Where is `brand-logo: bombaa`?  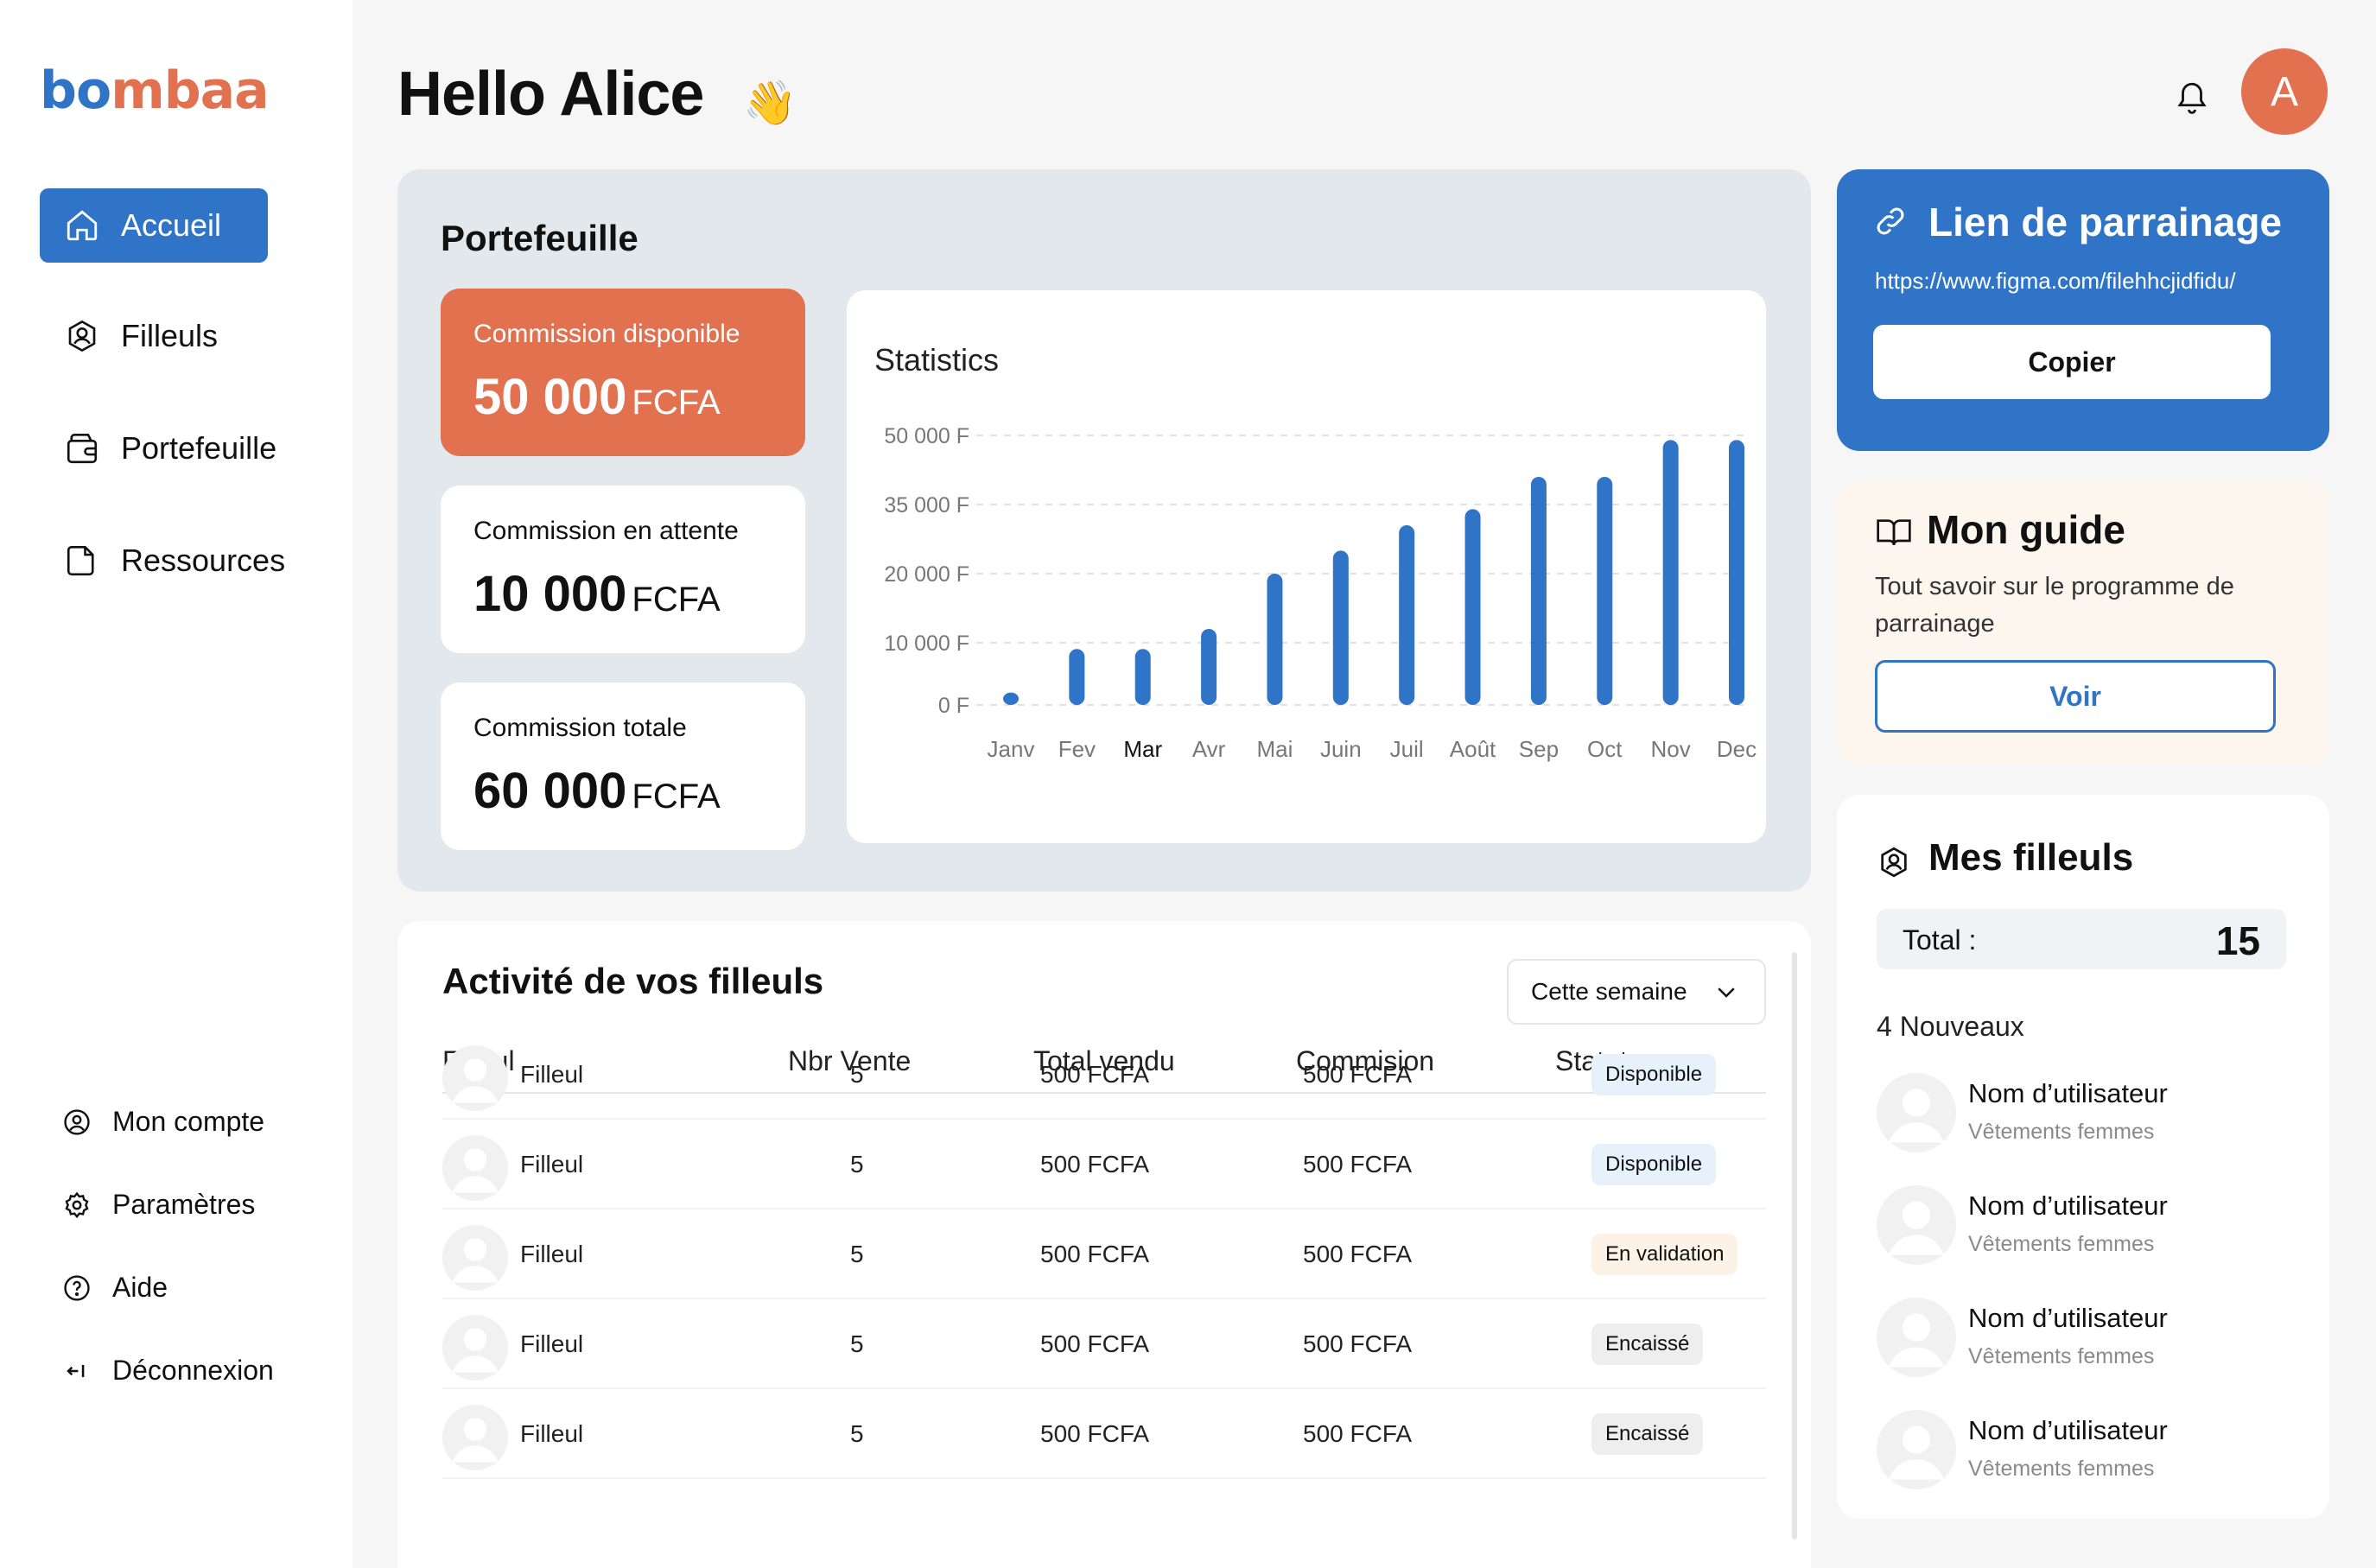
brand-logo: bombaa is located at coordinates (155, 90).